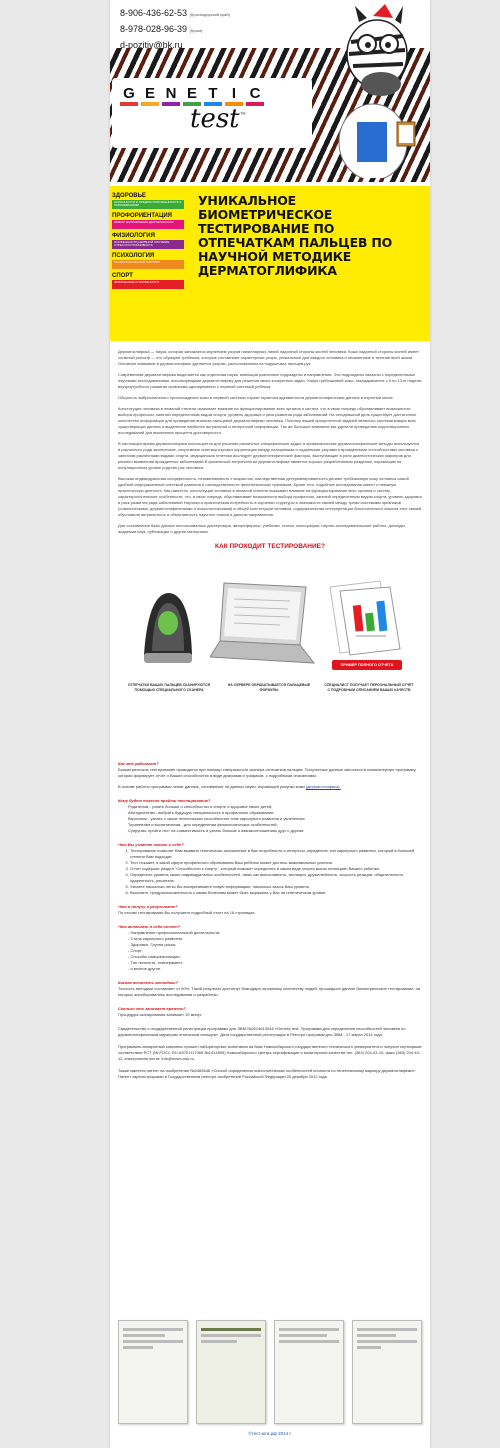 The height and width of the screenshot is (1448, 500). I want to click on logo-letter: I, so click(234, 95).